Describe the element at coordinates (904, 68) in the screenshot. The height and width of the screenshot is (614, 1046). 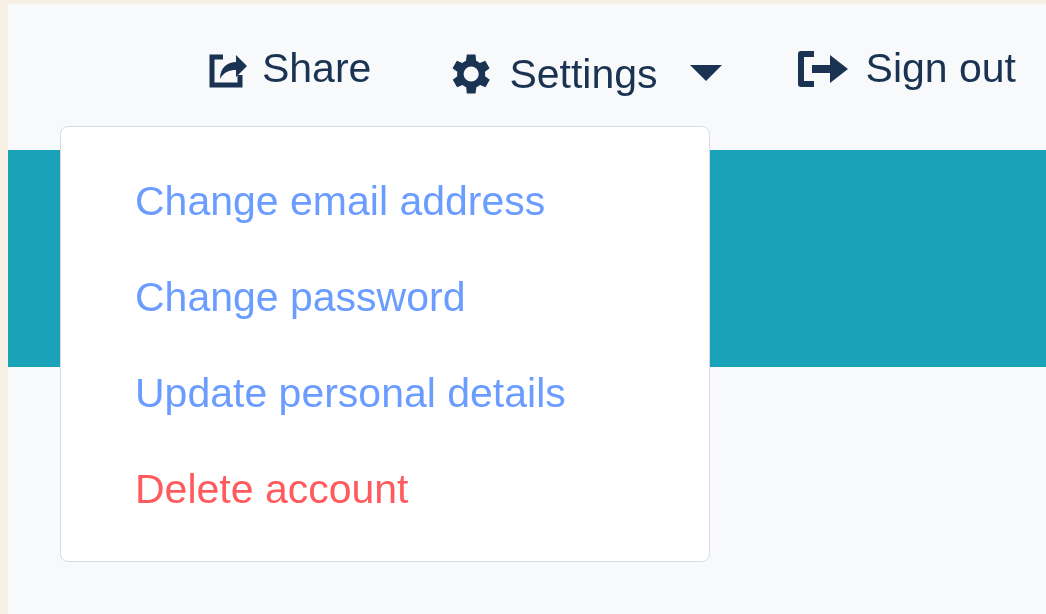
I see `nav-link: Sign out` at that location.